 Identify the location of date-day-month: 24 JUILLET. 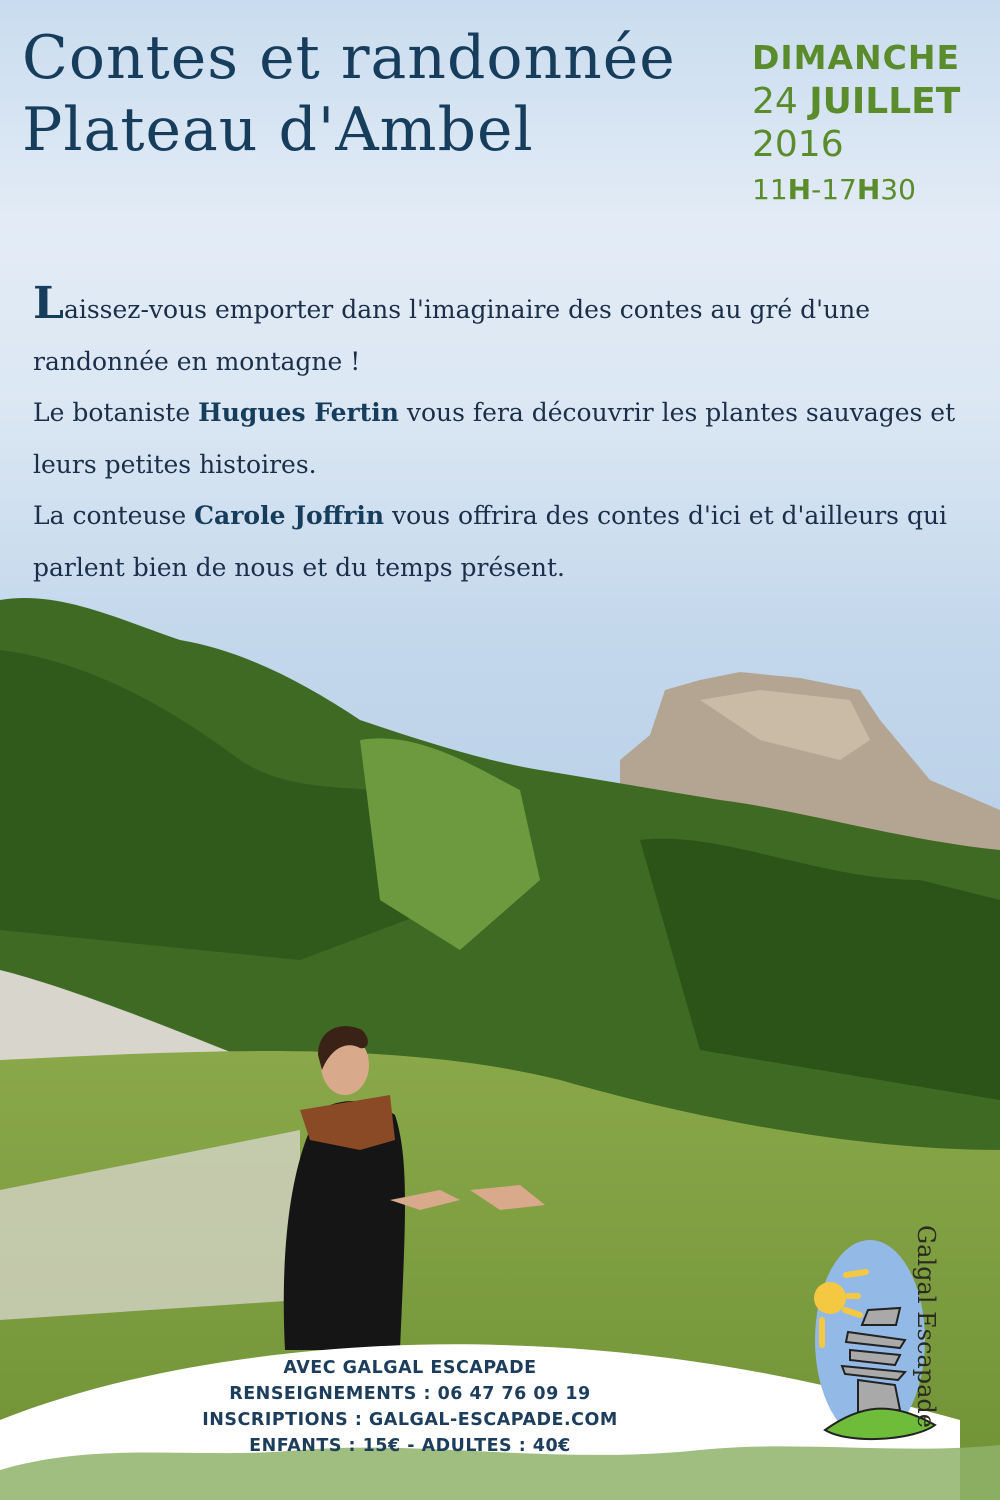
(856, 101).